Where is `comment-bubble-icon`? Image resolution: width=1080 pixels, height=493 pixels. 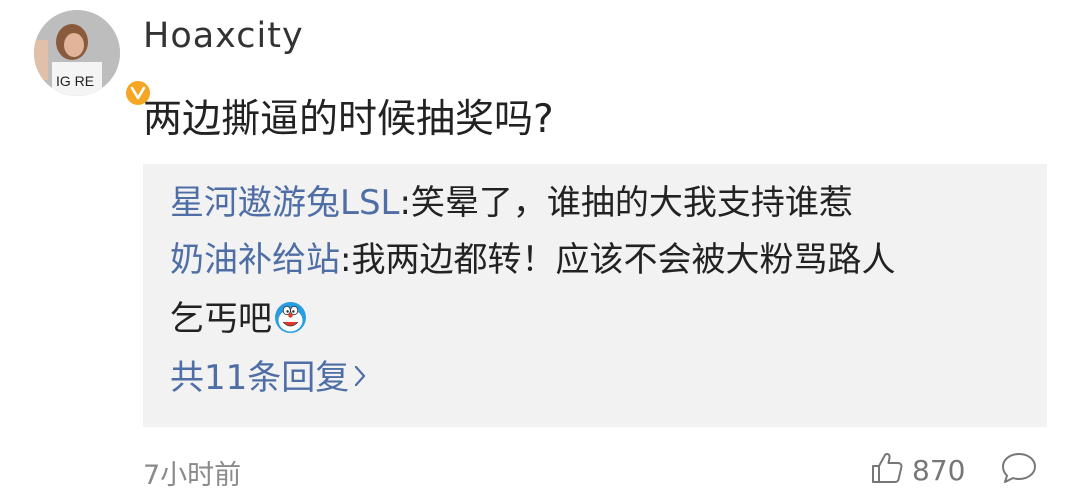 comment-bubble-icon is located at coordinates (1019, 471).